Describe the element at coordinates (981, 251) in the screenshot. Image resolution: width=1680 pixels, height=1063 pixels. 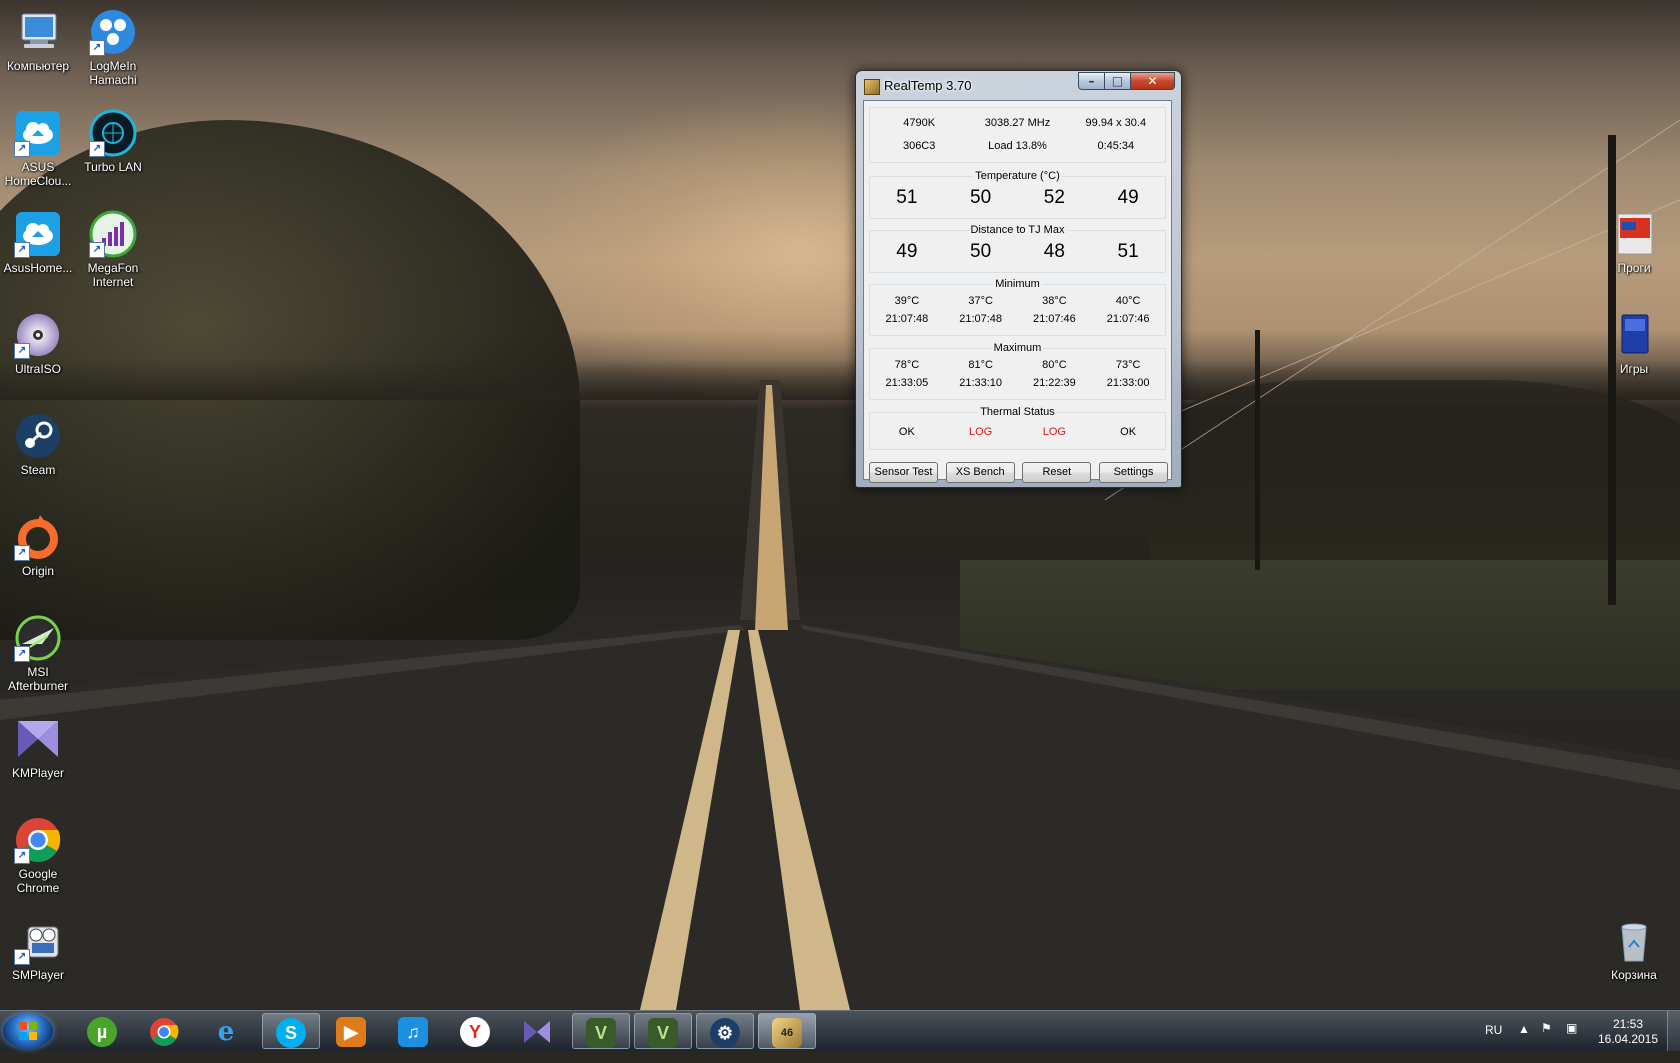
I see `core-distance-1: 50` at that location.